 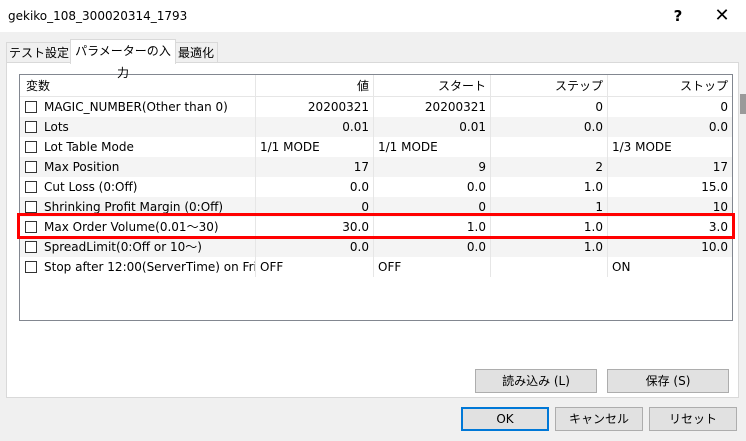 What do you see at coordinates (91, 187) in the screenshot?
I see `parameter-name: Cut Loss (0:Off)` at bounding box center [91, 187].